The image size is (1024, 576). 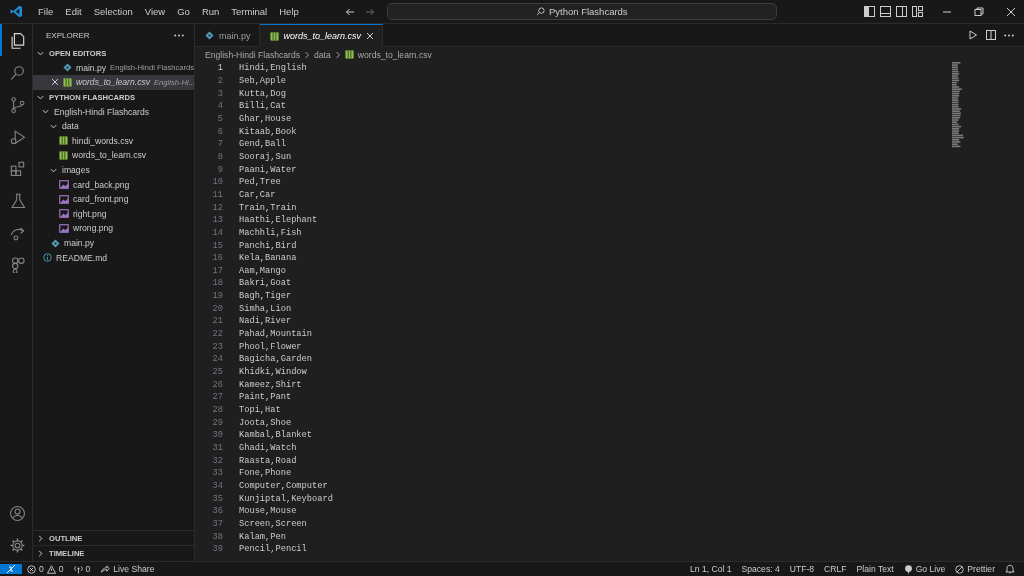 I want to click on run-icon, so click(x=973, y=35).